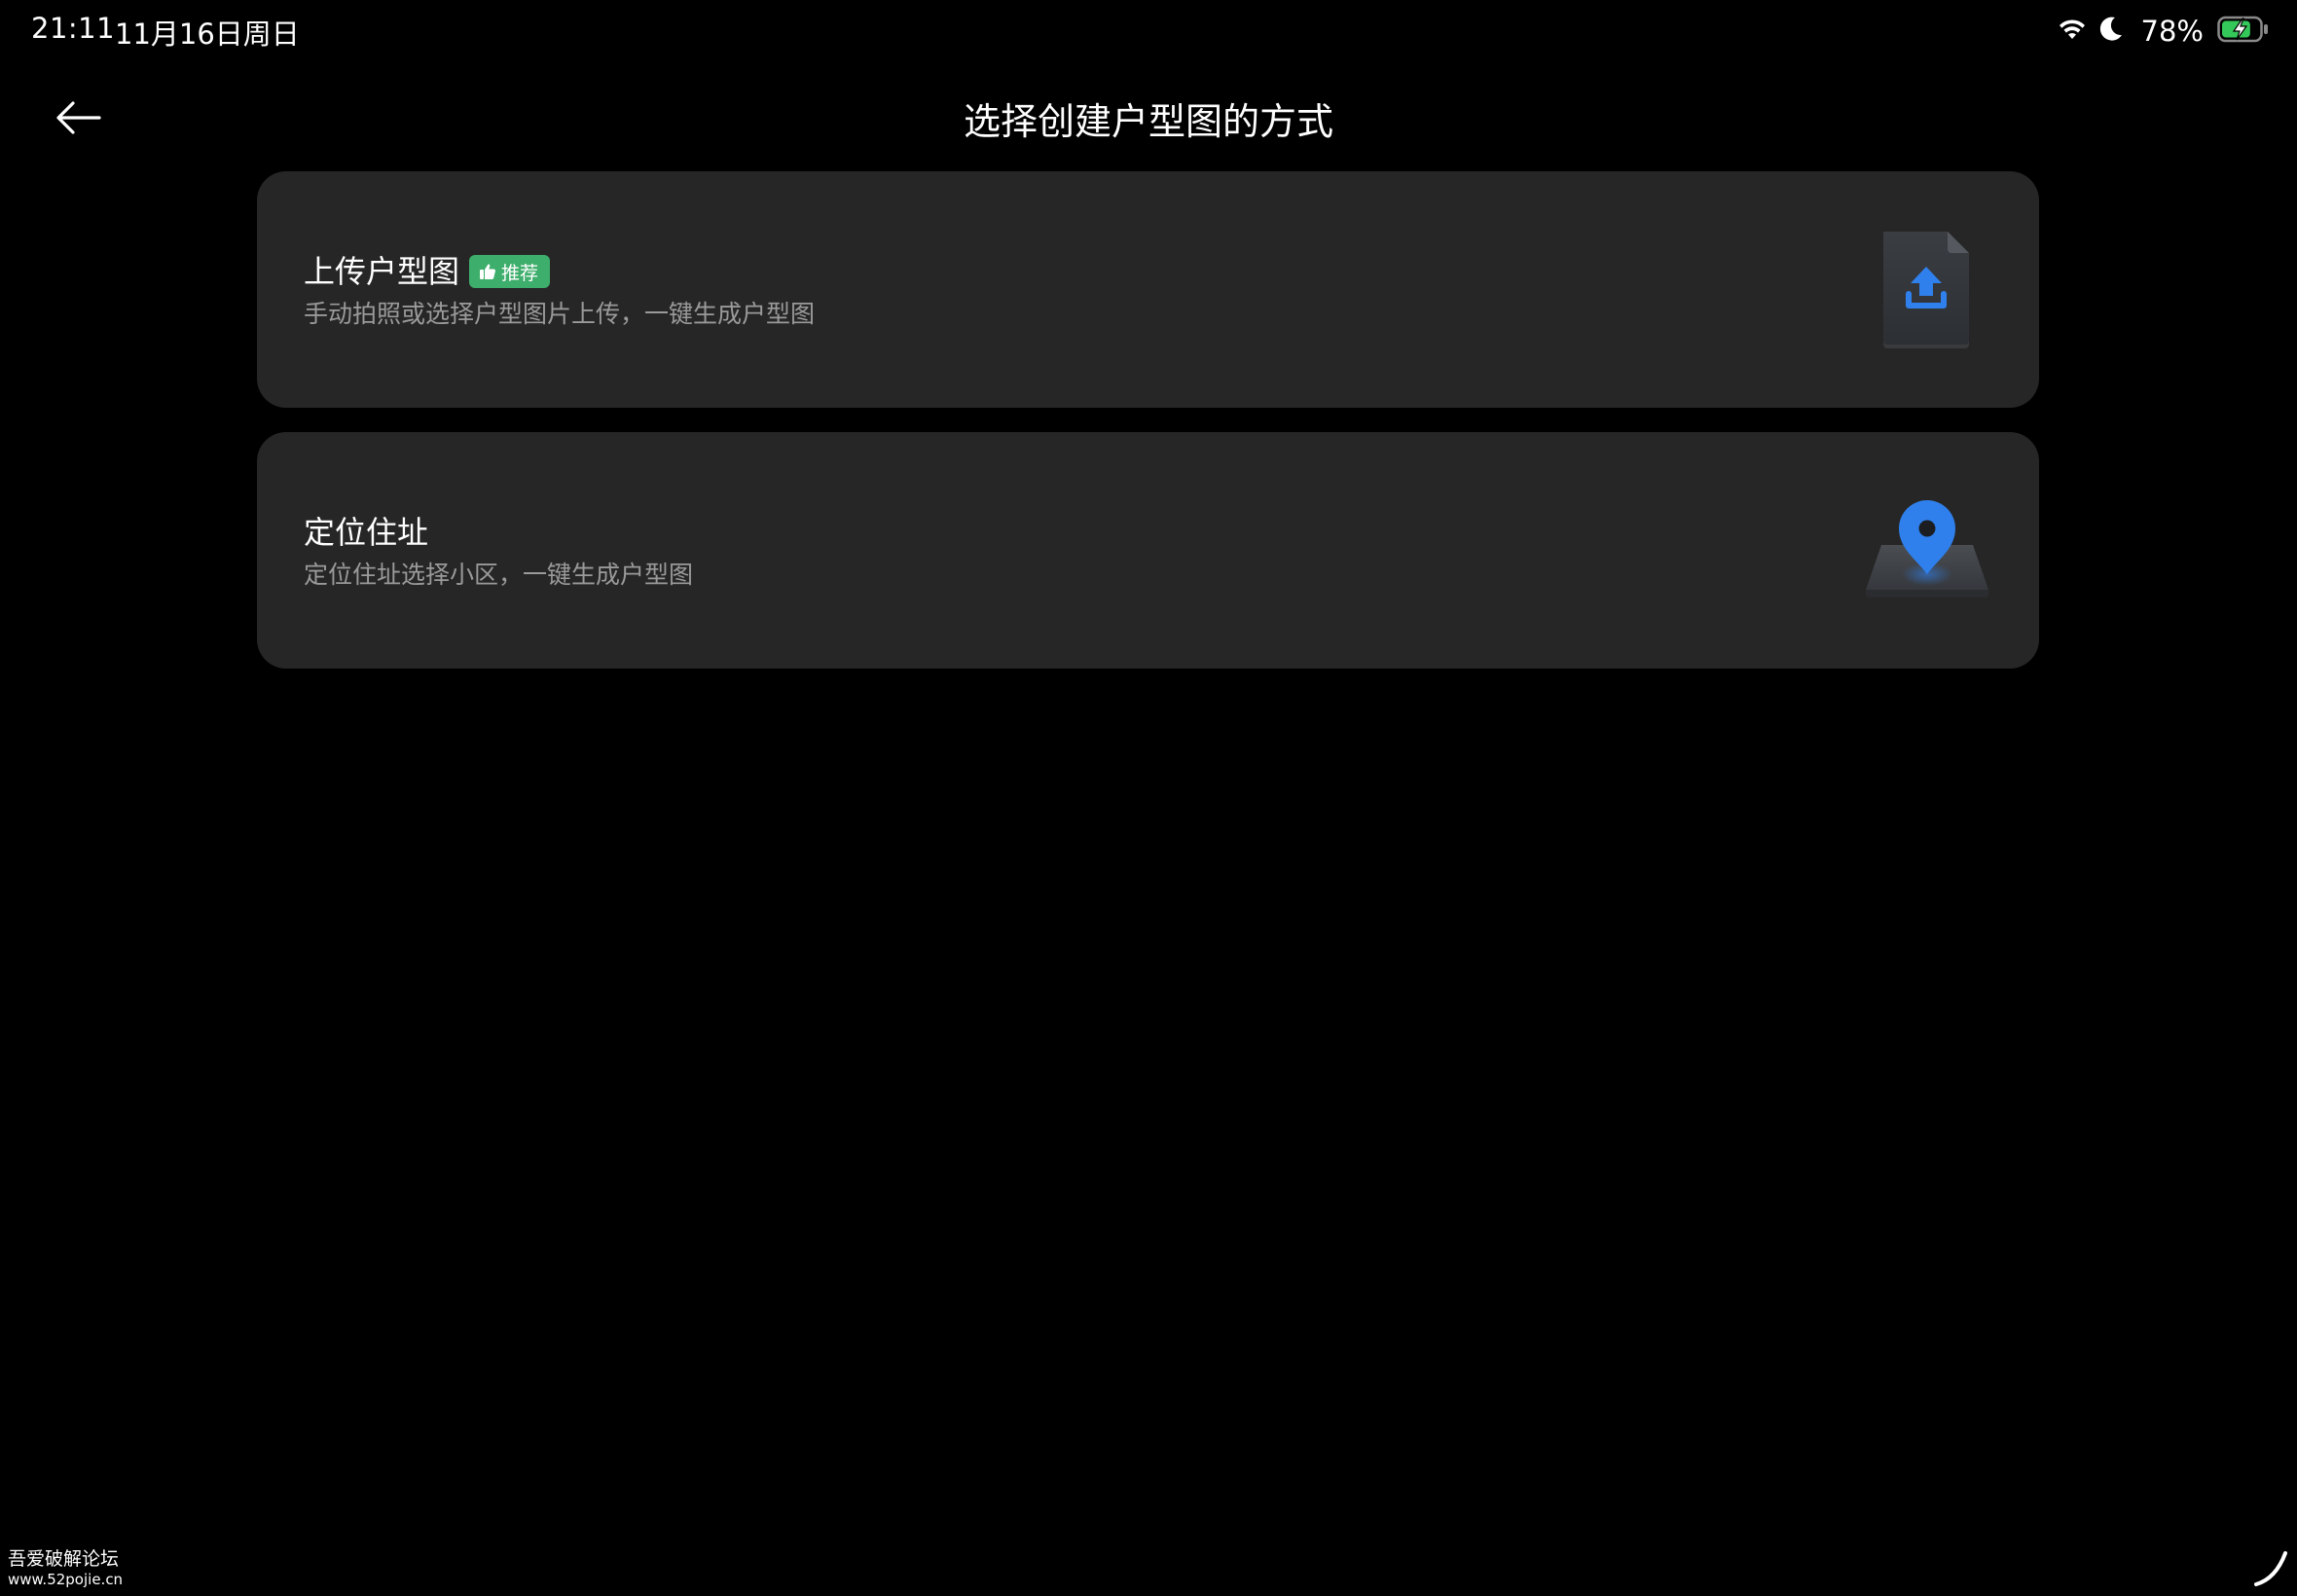  I want to click on card-title-row: 定位住址, so click(366, 532).